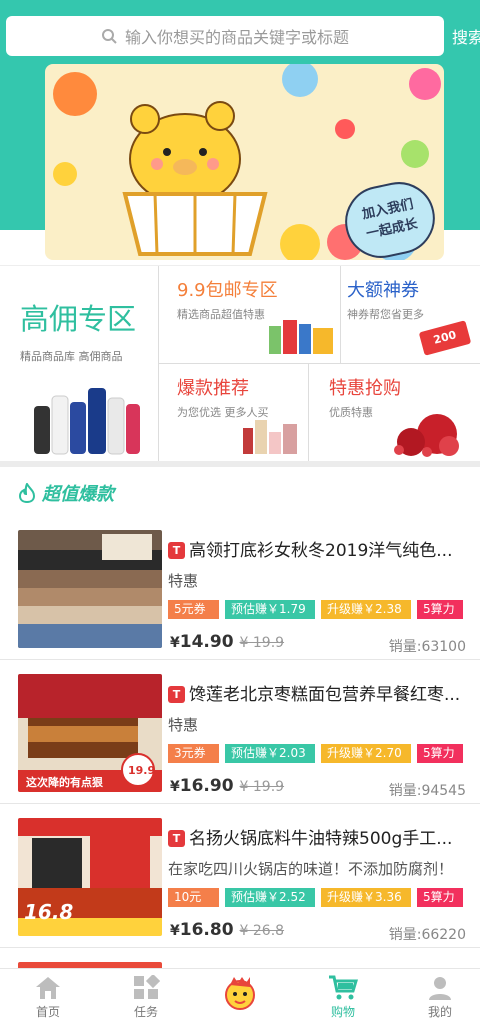 The width and height of the screenshot is (480, 1024). Describe the element at coordinates (64, 782) in the screenshot. I see `thumb-caption: 这次降的有点狠` at that location.